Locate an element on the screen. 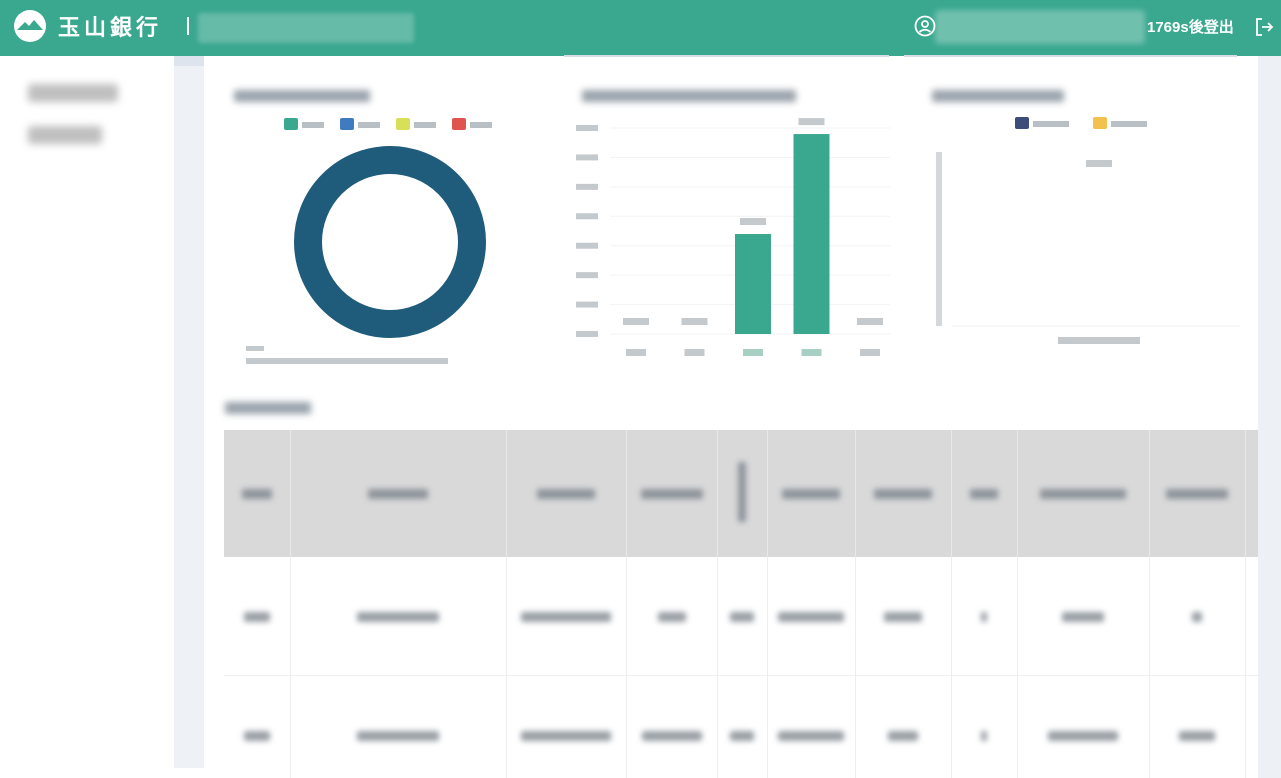 Image resolution: width=1281 pixels, height=778 pixels. data-label is located at coordinates (1099, 163).